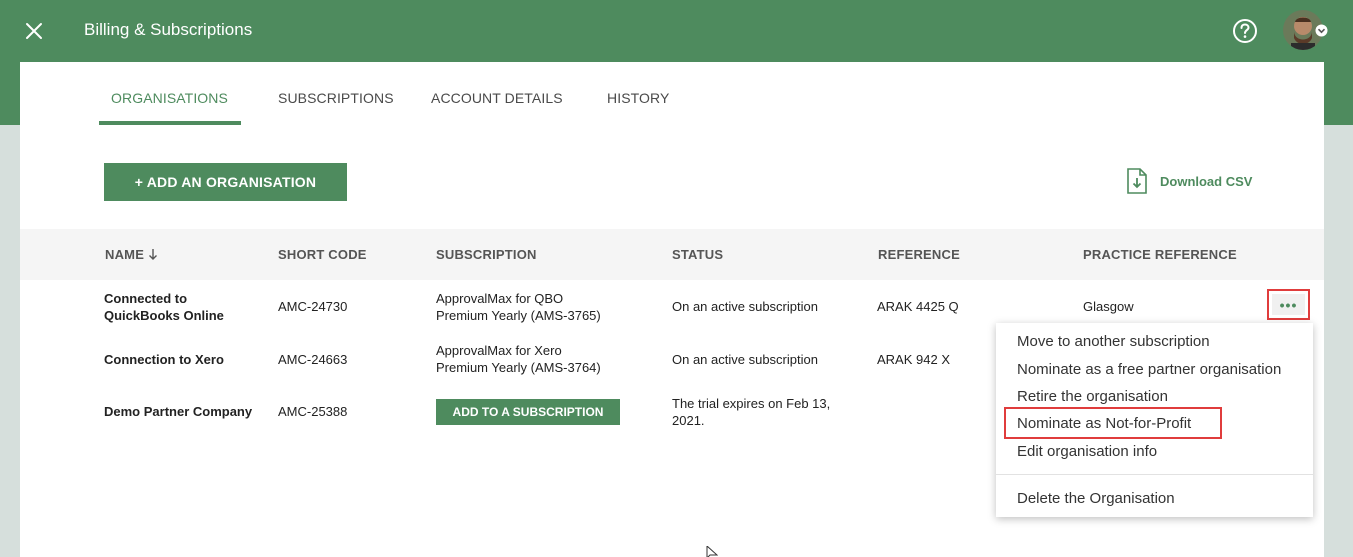 The width and height of the screenshot is (1353, 557). What do you see at coordinates (169, 98) in the screenshot?
I see `tab-organisations: ORGANISATIONS` at bounding box center [169, 98].